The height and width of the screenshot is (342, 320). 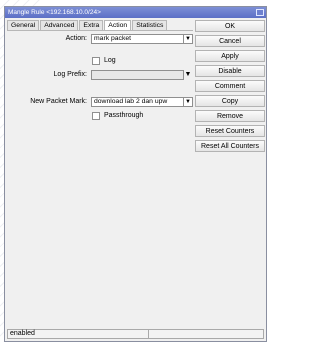 I want to click on tab-statistics: Statistics, so click(x=150, y=25).